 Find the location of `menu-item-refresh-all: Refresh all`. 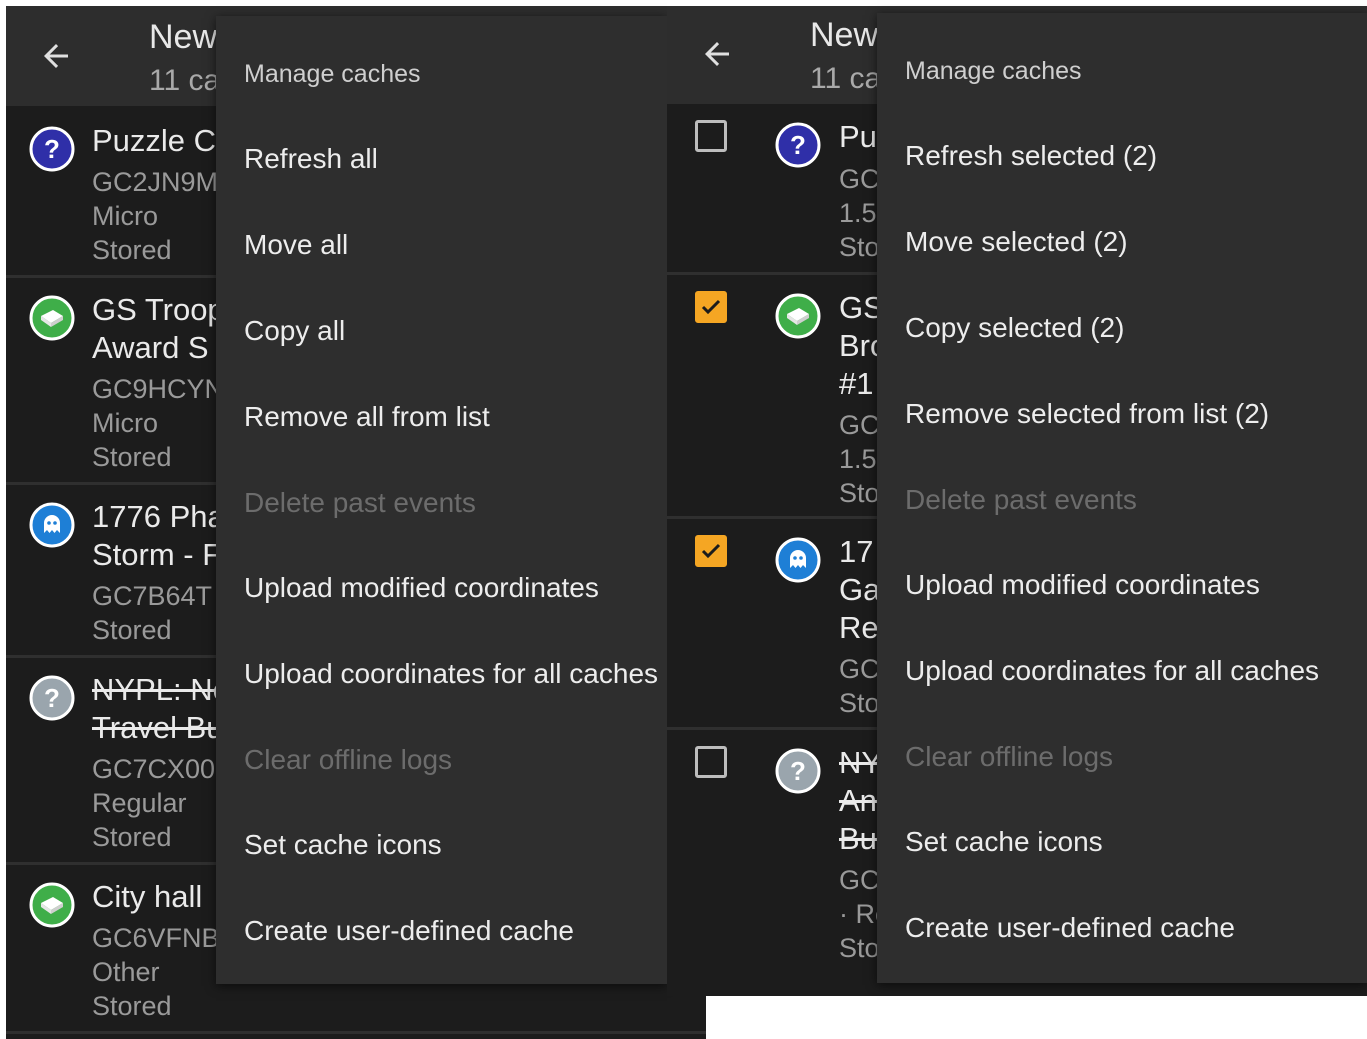

menu-item-refresh-all: Refresh all is located at coordinates (311, 159).